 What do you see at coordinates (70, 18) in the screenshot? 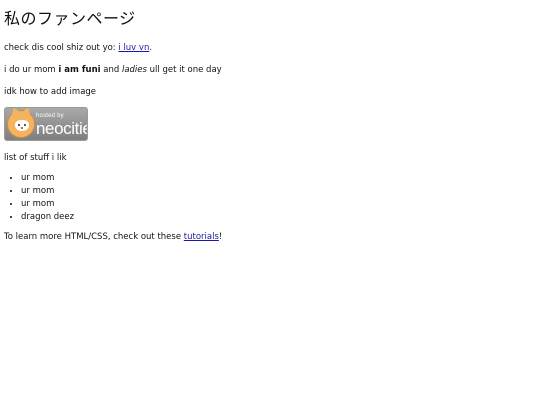
I see `page-title: 私のファンページ` at bounding box center [70, 18].